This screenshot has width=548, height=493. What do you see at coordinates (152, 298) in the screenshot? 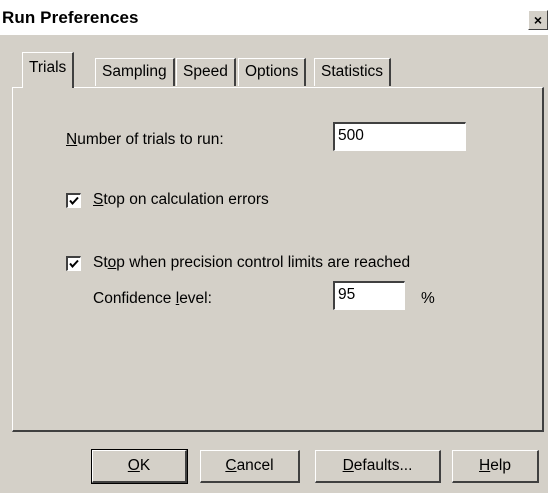
I see `confidence-level-label: Confidence level:` at bounding box center [152, 298].